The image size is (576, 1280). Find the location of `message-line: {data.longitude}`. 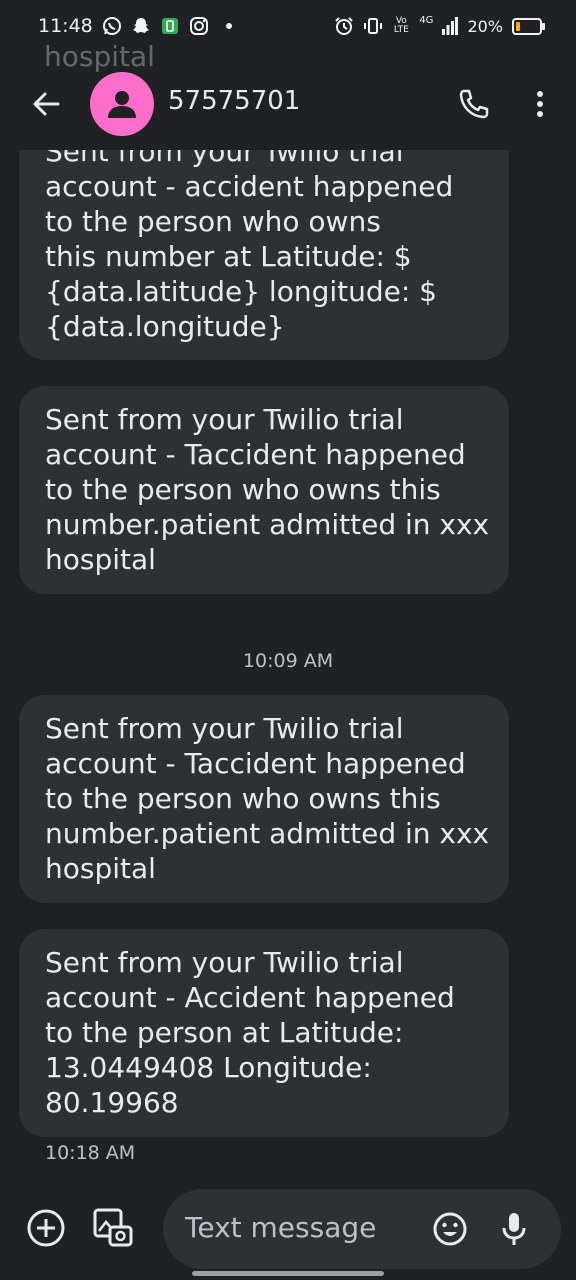

message-line: {data.longitude} is located at coordinates (165, 326).